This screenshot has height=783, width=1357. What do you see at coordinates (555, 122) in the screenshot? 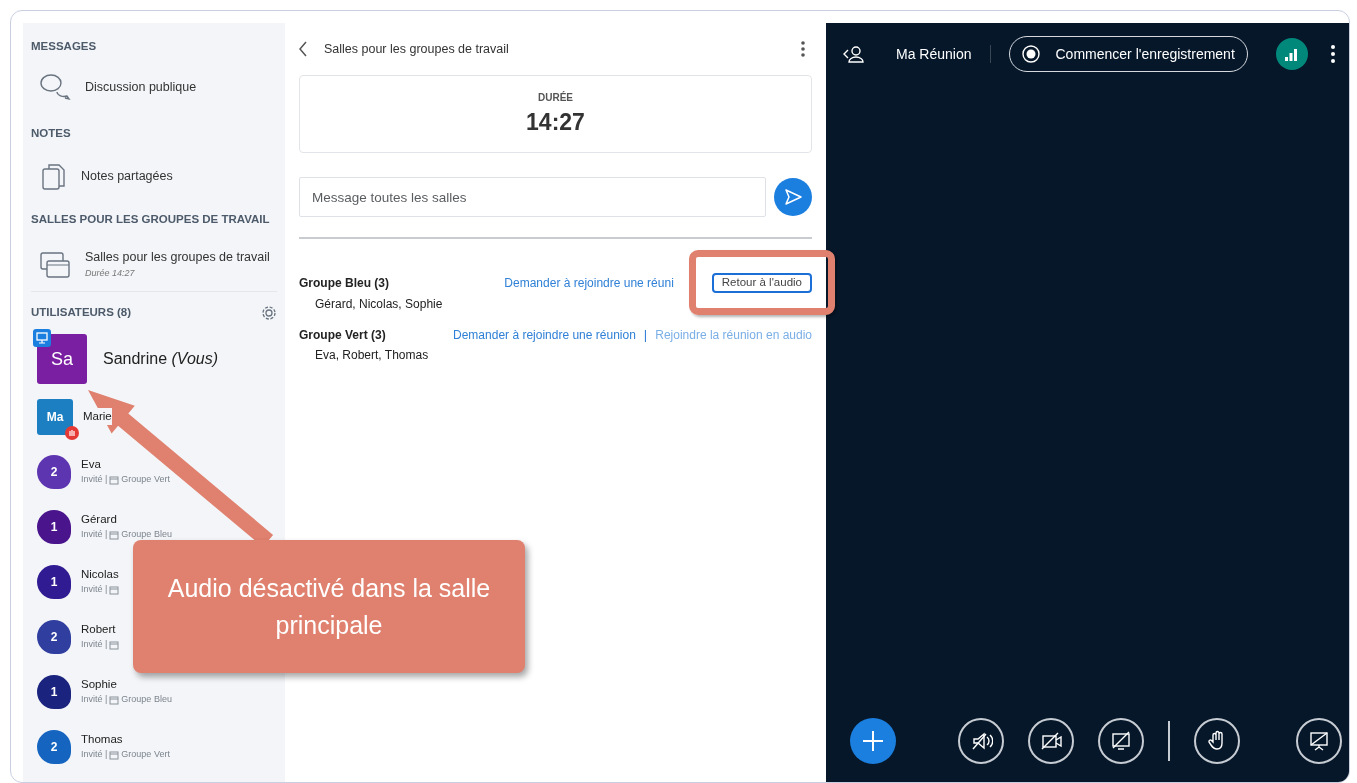
I see `duration-value: 14:27` at bounding box center [555, 122].